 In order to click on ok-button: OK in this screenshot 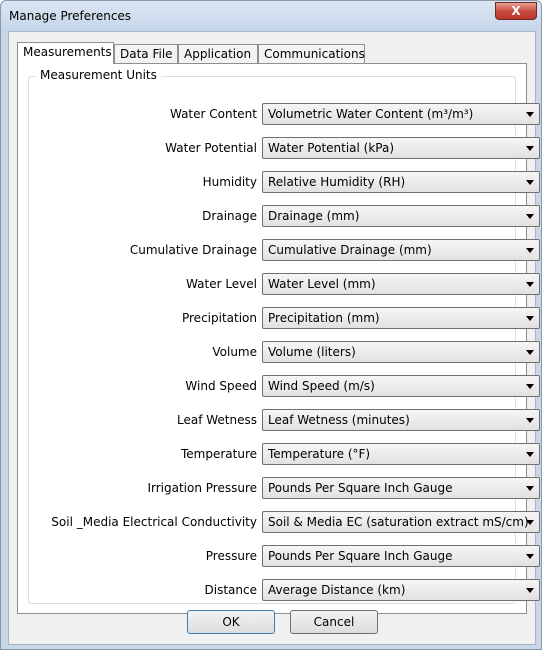, I will do `click(231, 622)`.